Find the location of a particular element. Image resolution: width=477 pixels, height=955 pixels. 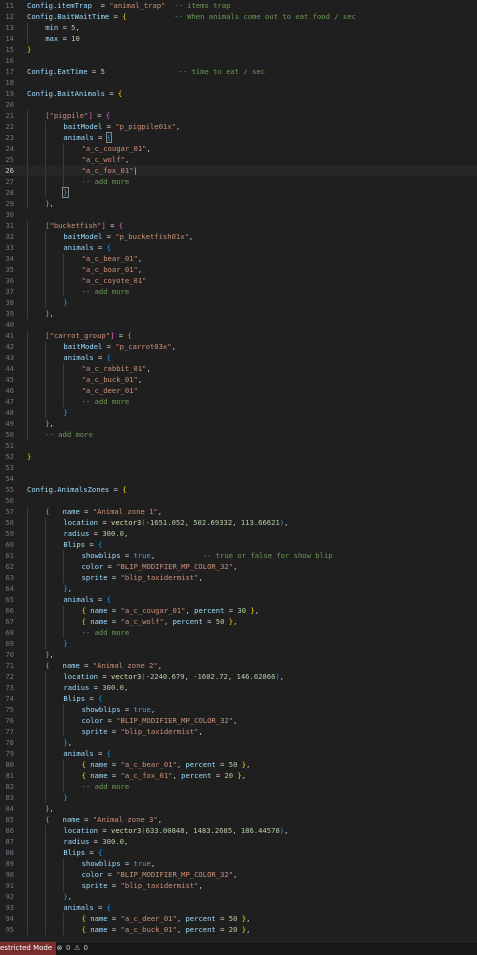

code-line: 20 is located at coordinates (238, 104).